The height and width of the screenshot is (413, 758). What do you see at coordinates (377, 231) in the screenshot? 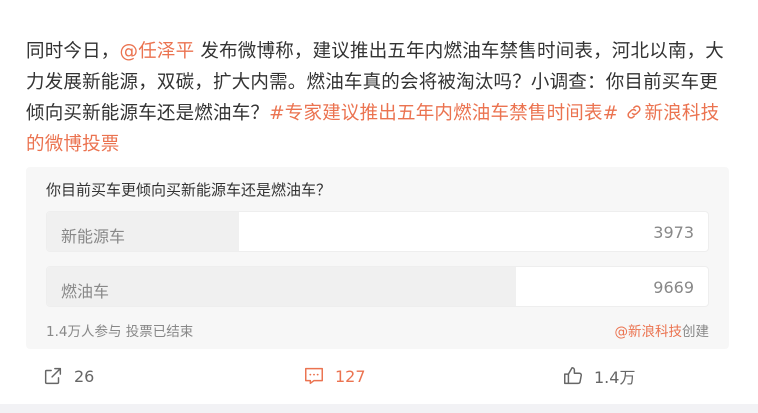
I see `poll-option-new-energy: 新能源车 3973` at bounding box center [377, 231].